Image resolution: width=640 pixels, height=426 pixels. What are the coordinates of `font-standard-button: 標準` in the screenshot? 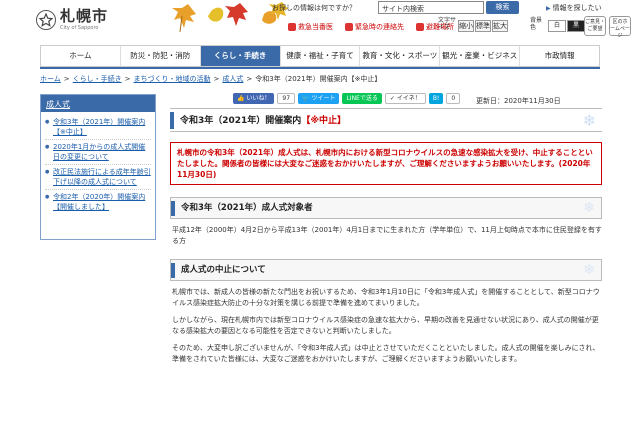 It's located at (483, 26).